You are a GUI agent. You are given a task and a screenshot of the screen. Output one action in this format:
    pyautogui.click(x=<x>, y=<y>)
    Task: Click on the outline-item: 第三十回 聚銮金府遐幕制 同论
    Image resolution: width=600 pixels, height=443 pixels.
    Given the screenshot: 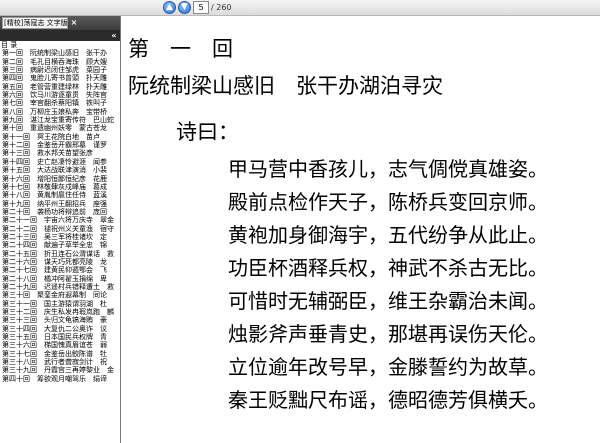 What is the action you would take?
    pyautogui.click(x=60, y=295)
    